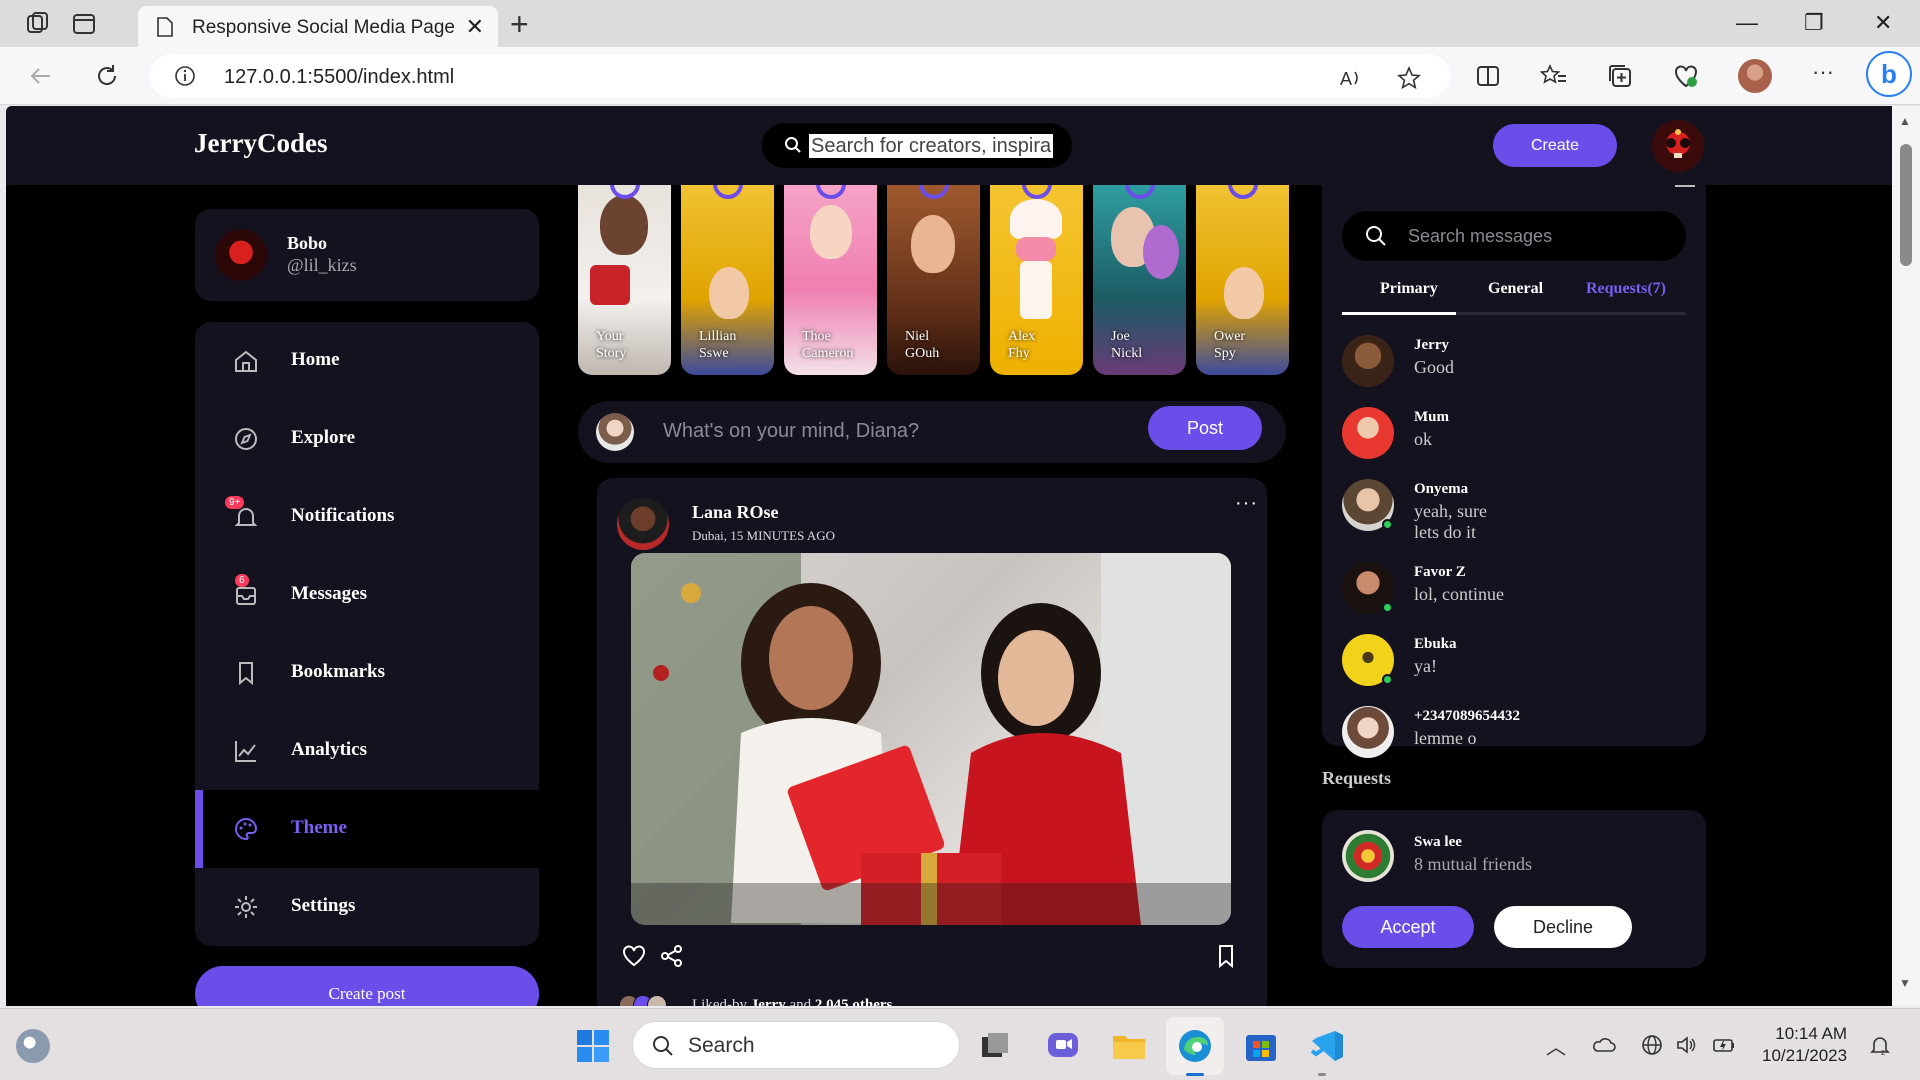 This screenshot has height=1080, width=1920. What do you see at coordinates (1514, 592) in the screenshot?
I see `message-item: Favor Z lol, continue` at bounding box center [1514, 592].